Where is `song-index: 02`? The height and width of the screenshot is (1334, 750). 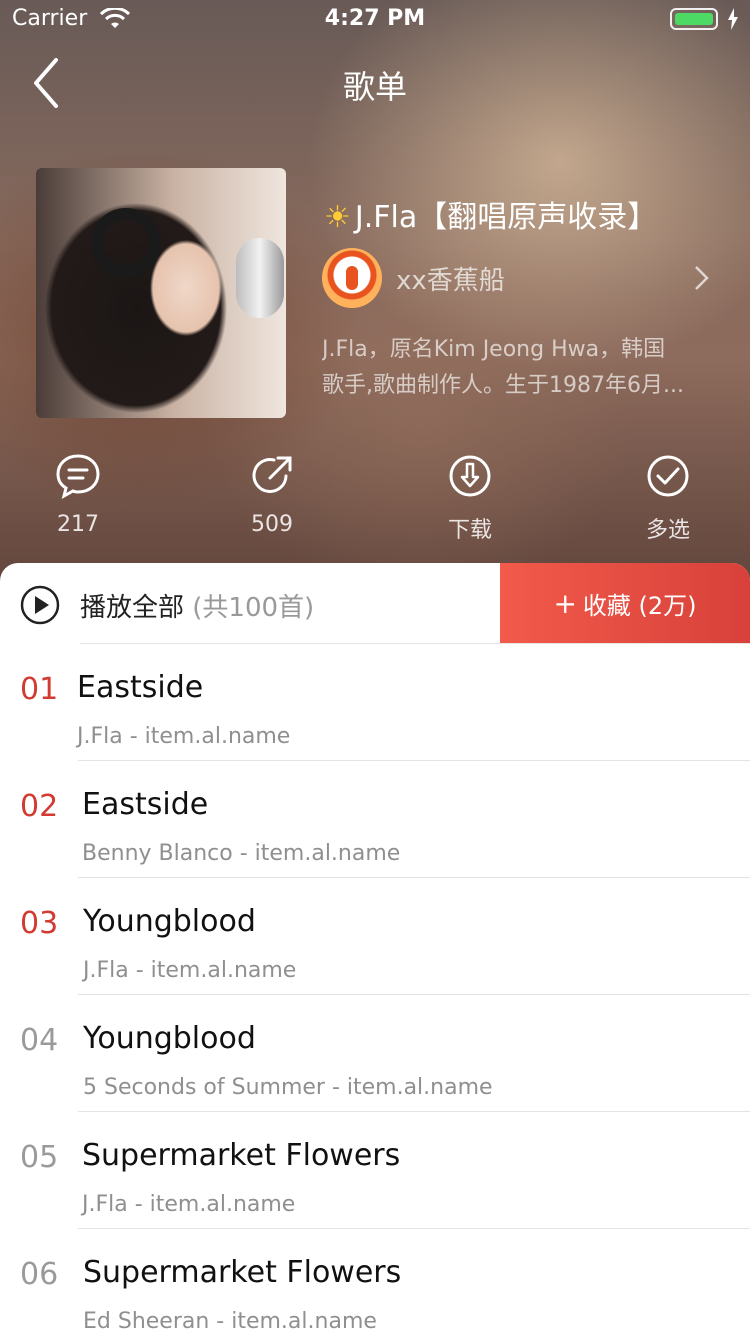
song-index: 02 is located at coordinates (39, 806).